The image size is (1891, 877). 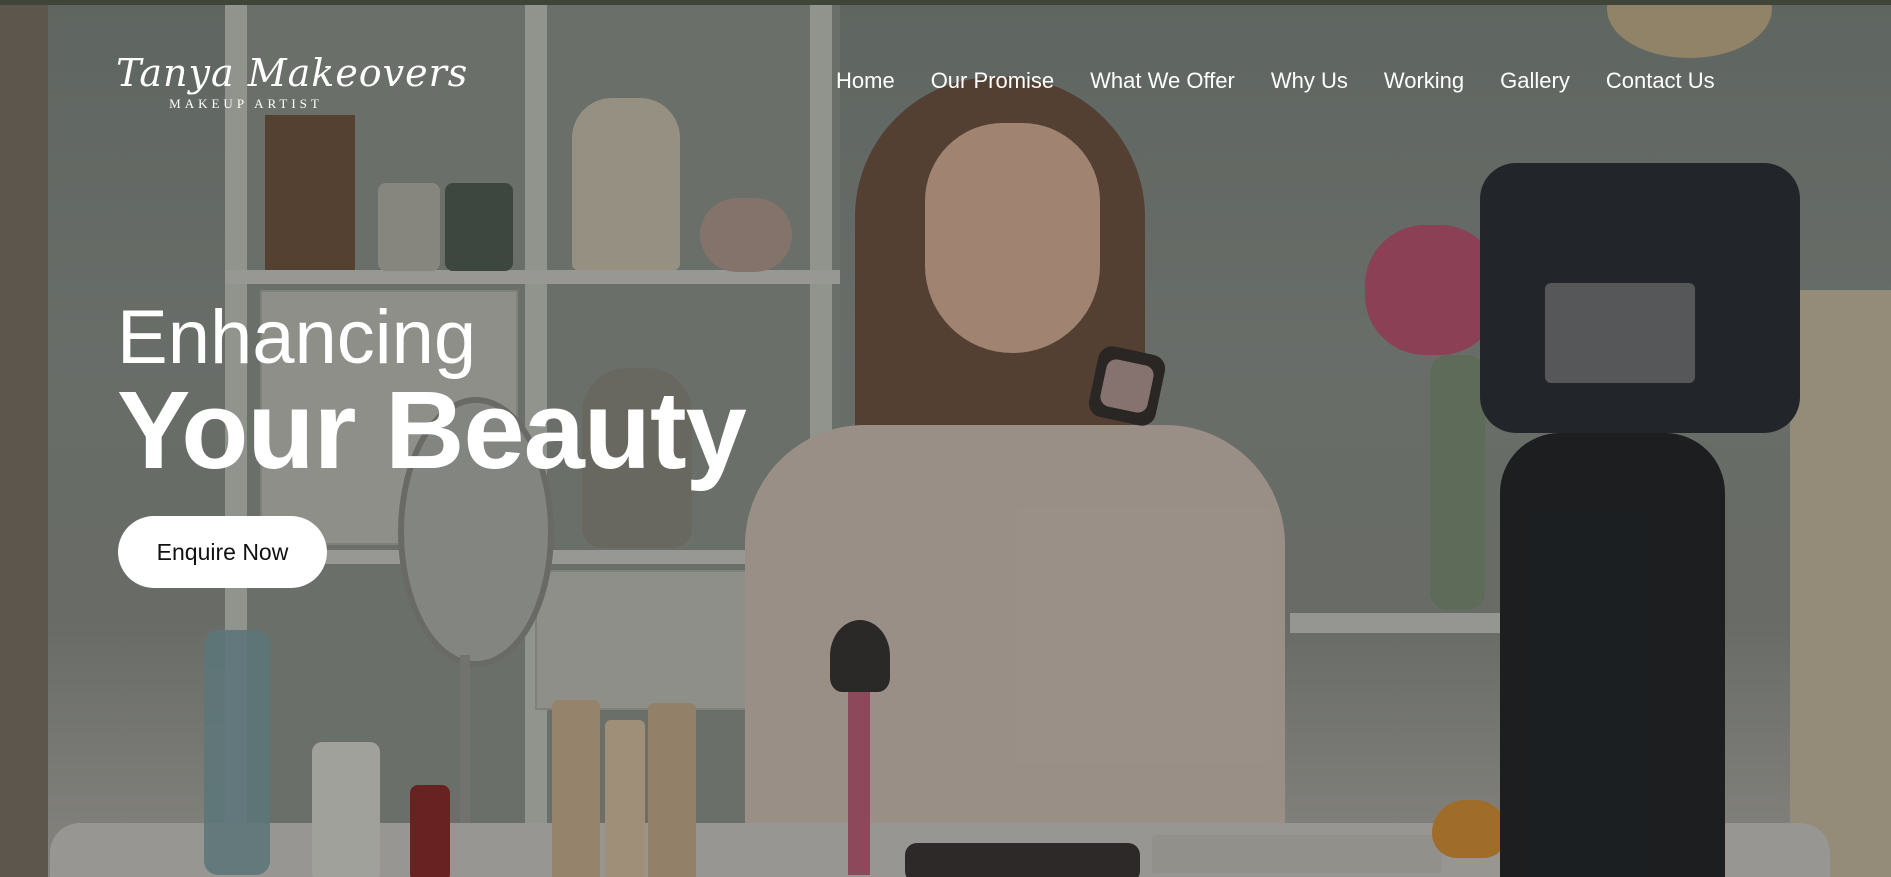 What do you see at coordinates (1535, 81) in the screenshot?
I see `nav-item-gallery: Gallery` at bounding box center [1535, 81].